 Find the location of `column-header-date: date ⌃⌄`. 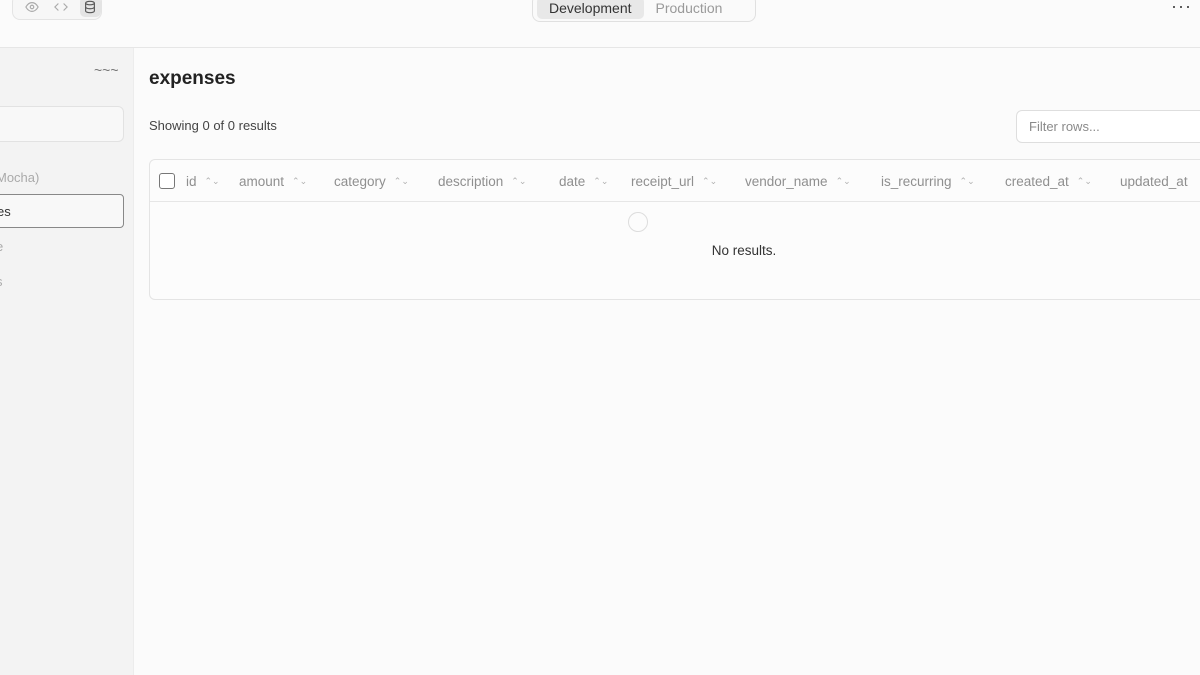

column-header-date: date ⌃⌄ is located at coordinates (583, 181).